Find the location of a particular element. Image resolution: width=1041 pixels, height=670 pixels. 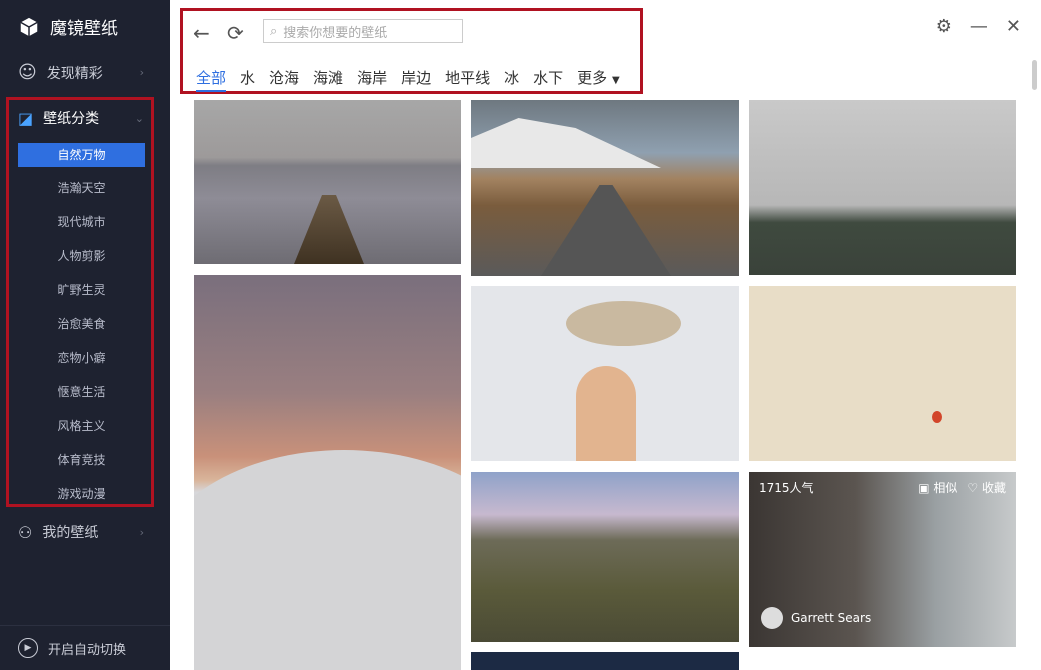

category-tabs: 全部 水 沧海 海滩 海岸 岸边 地平线 冰 水下 更多 ▼ is located at coordinates (408, 79).